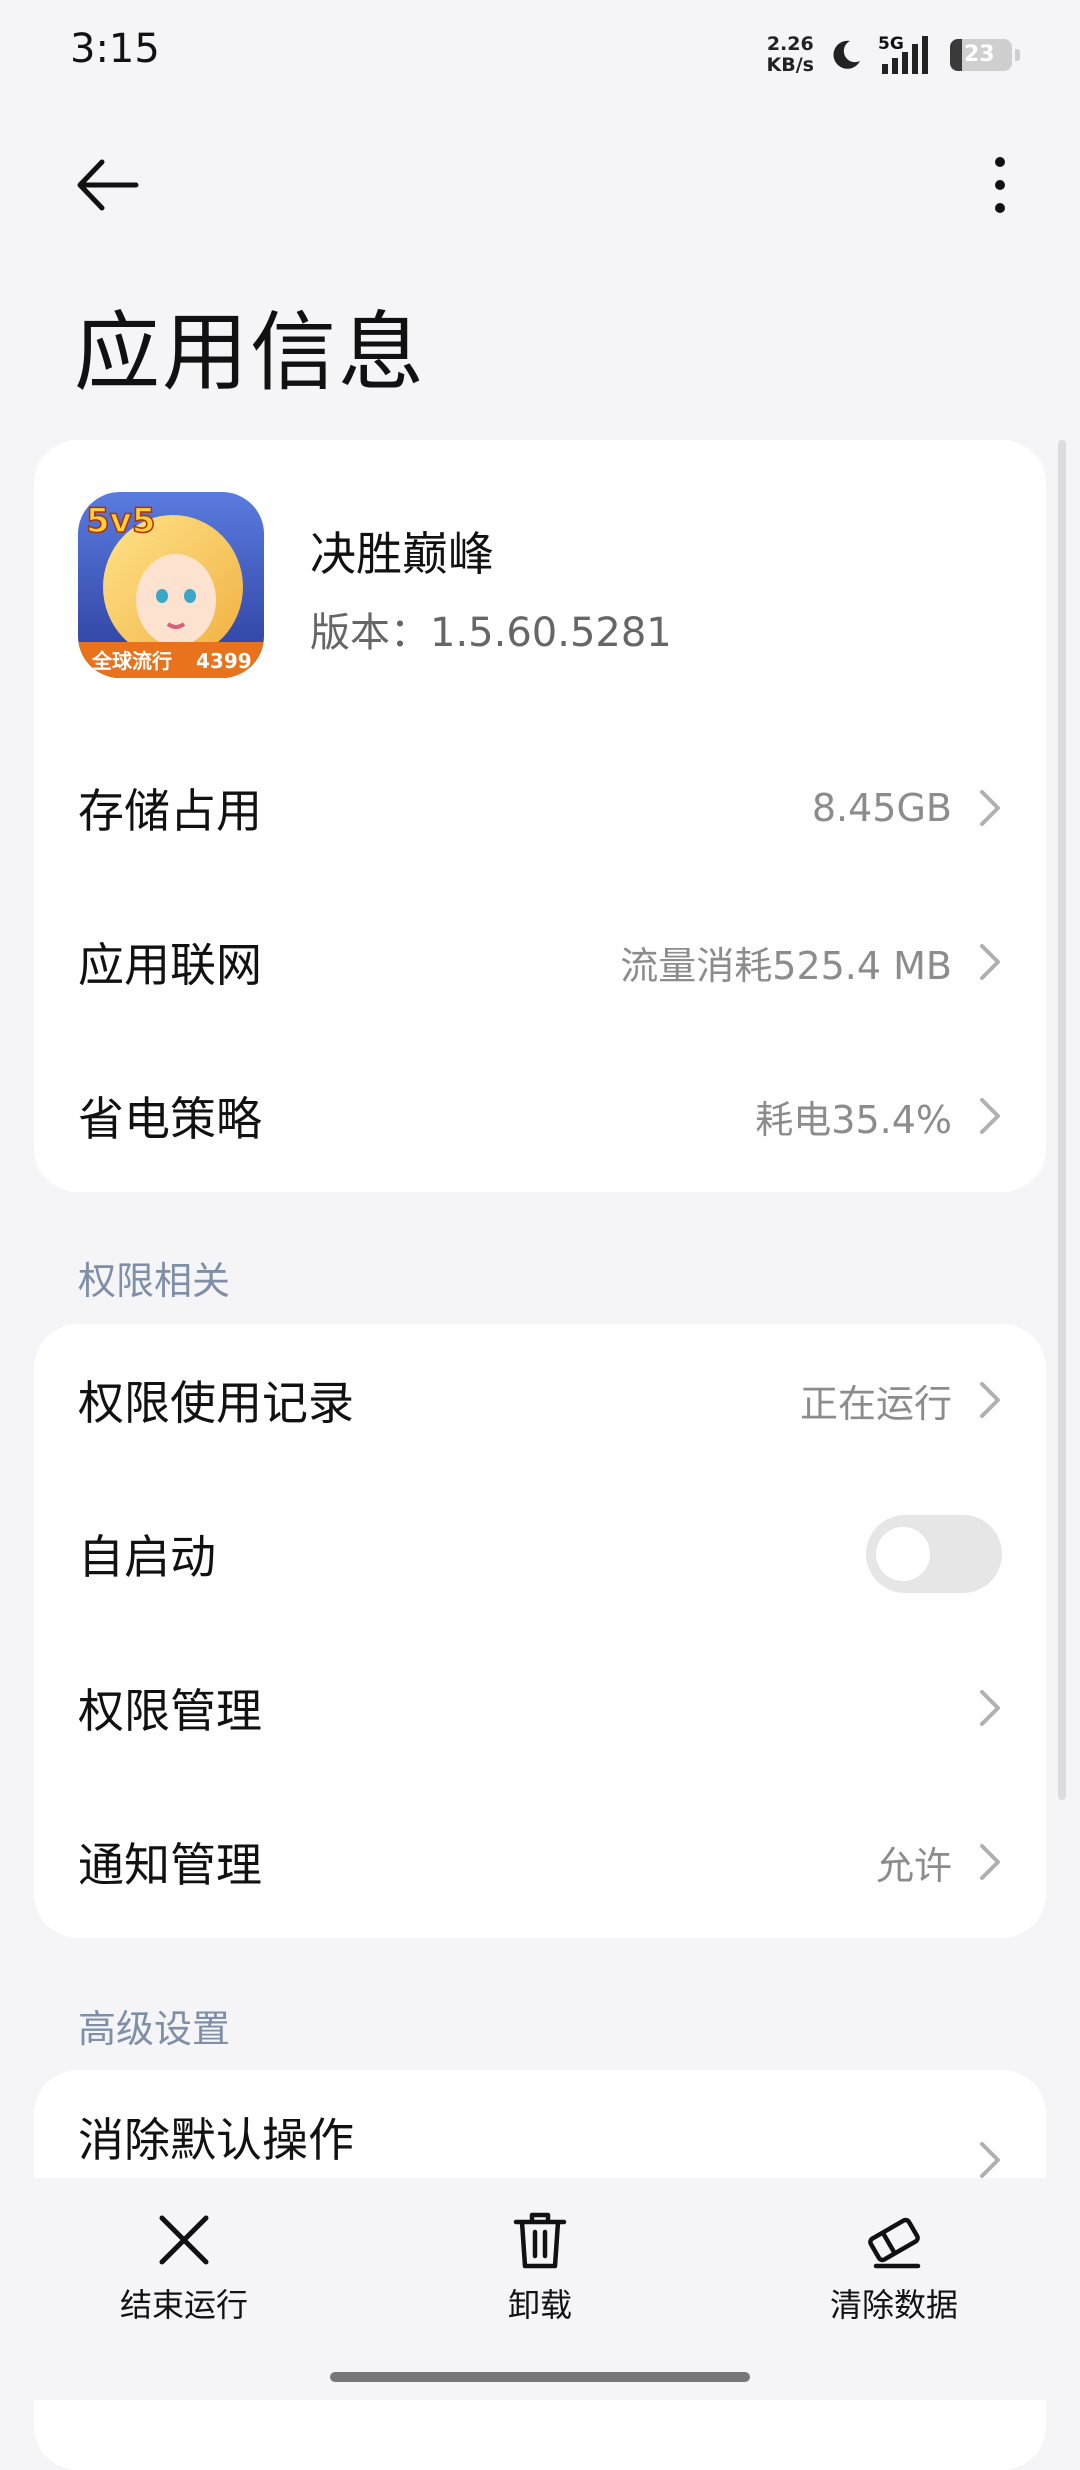 This screenshot has height=2470, width=1080. Describe the element at coordinates (907, 55) in the screenshot. I see `signal-icon: 5G` at that location.